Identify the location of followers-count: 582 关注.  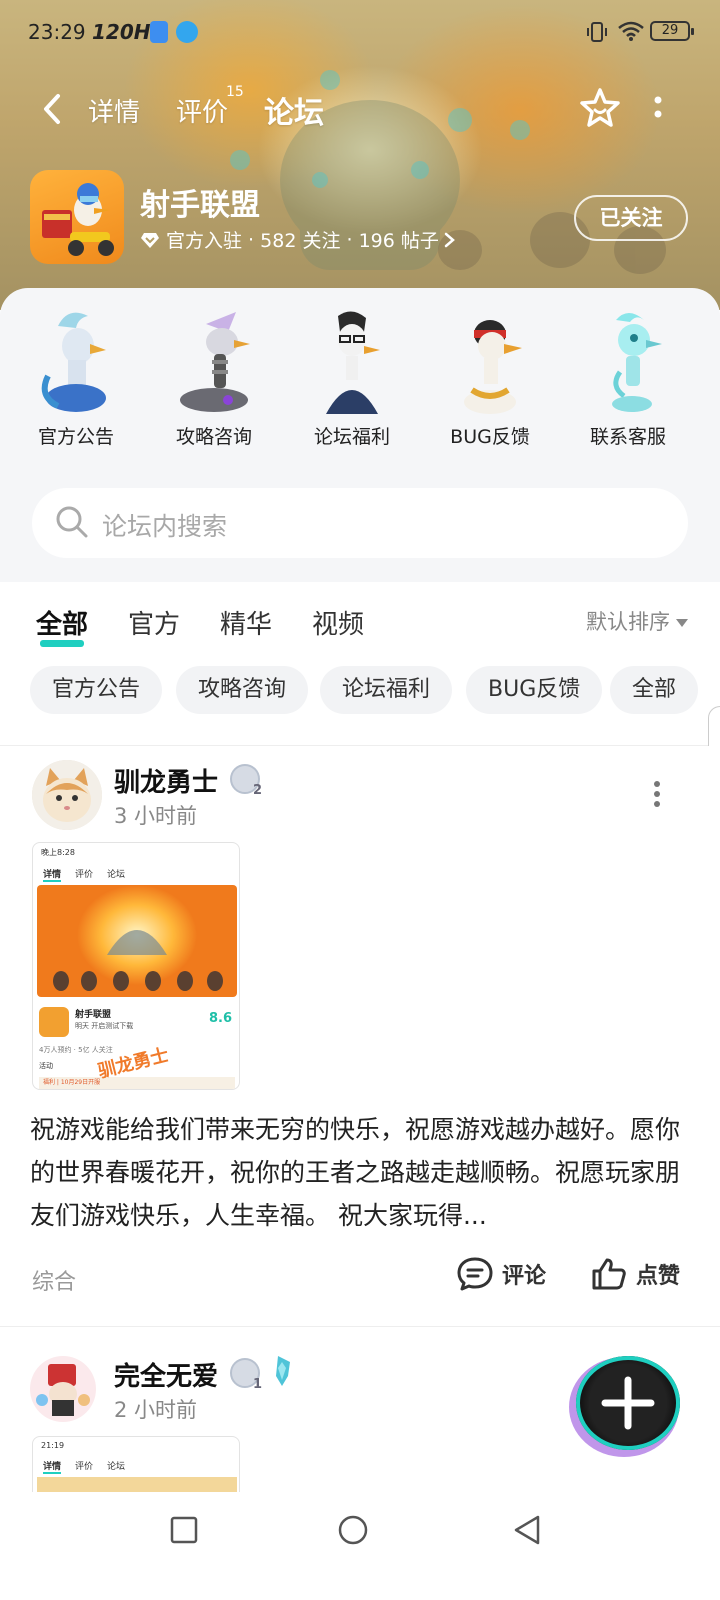
(300, 241).